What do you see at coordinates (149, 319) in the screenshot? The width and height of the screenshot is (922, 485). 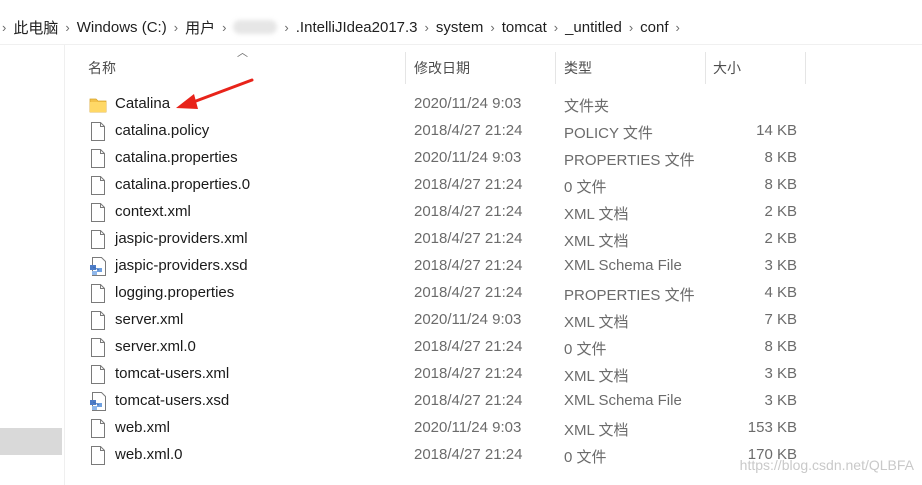 I see `file-name: server.xml` at bounding box center [149, 319].